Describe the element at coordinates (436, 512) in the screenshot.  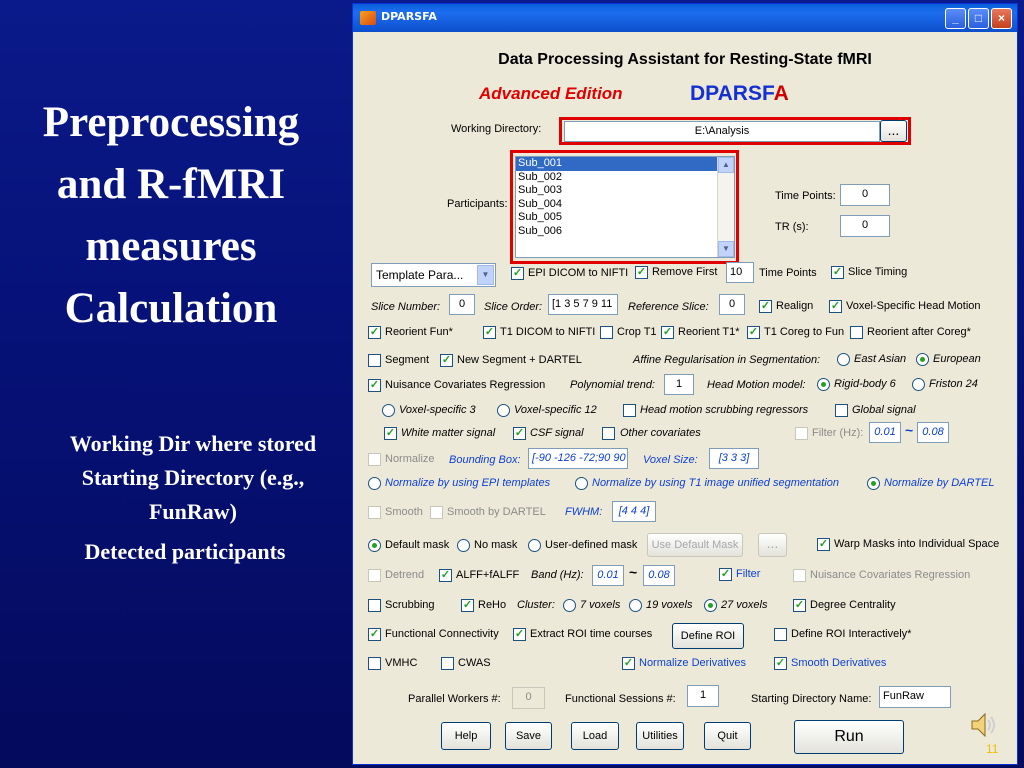
I see `smooth-dartel-checkbox` at that location.